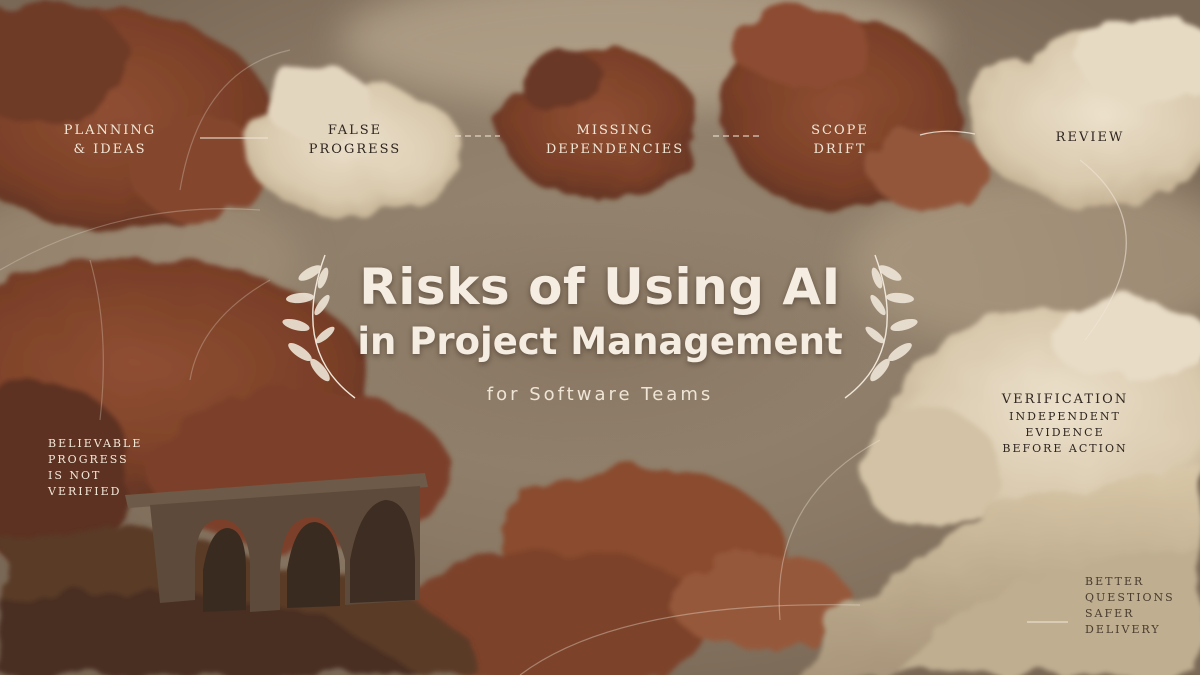 This screenshot has width=1200, height=675. Describe the element at coordinates (840, 130) in the screenshot. I see `scope-drift-label-line1: SCOPE` at that location.